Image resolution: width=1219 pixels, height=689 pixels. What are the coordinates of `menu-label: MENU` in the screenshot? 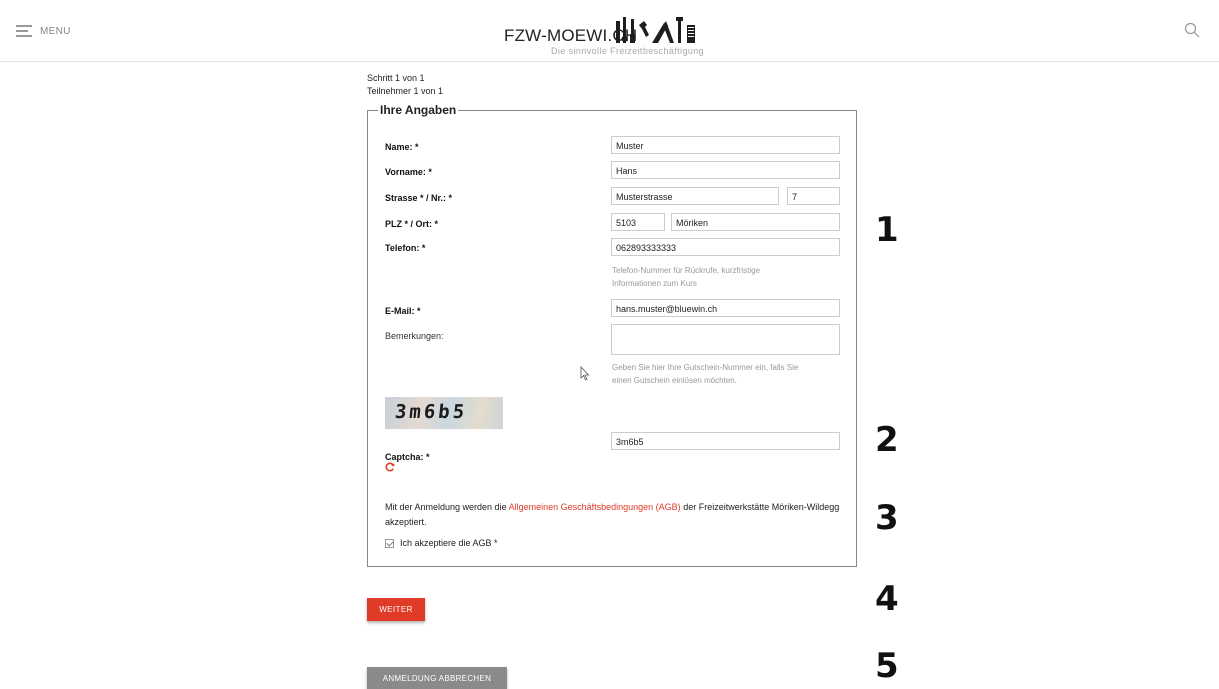 It's located at (55, 31).